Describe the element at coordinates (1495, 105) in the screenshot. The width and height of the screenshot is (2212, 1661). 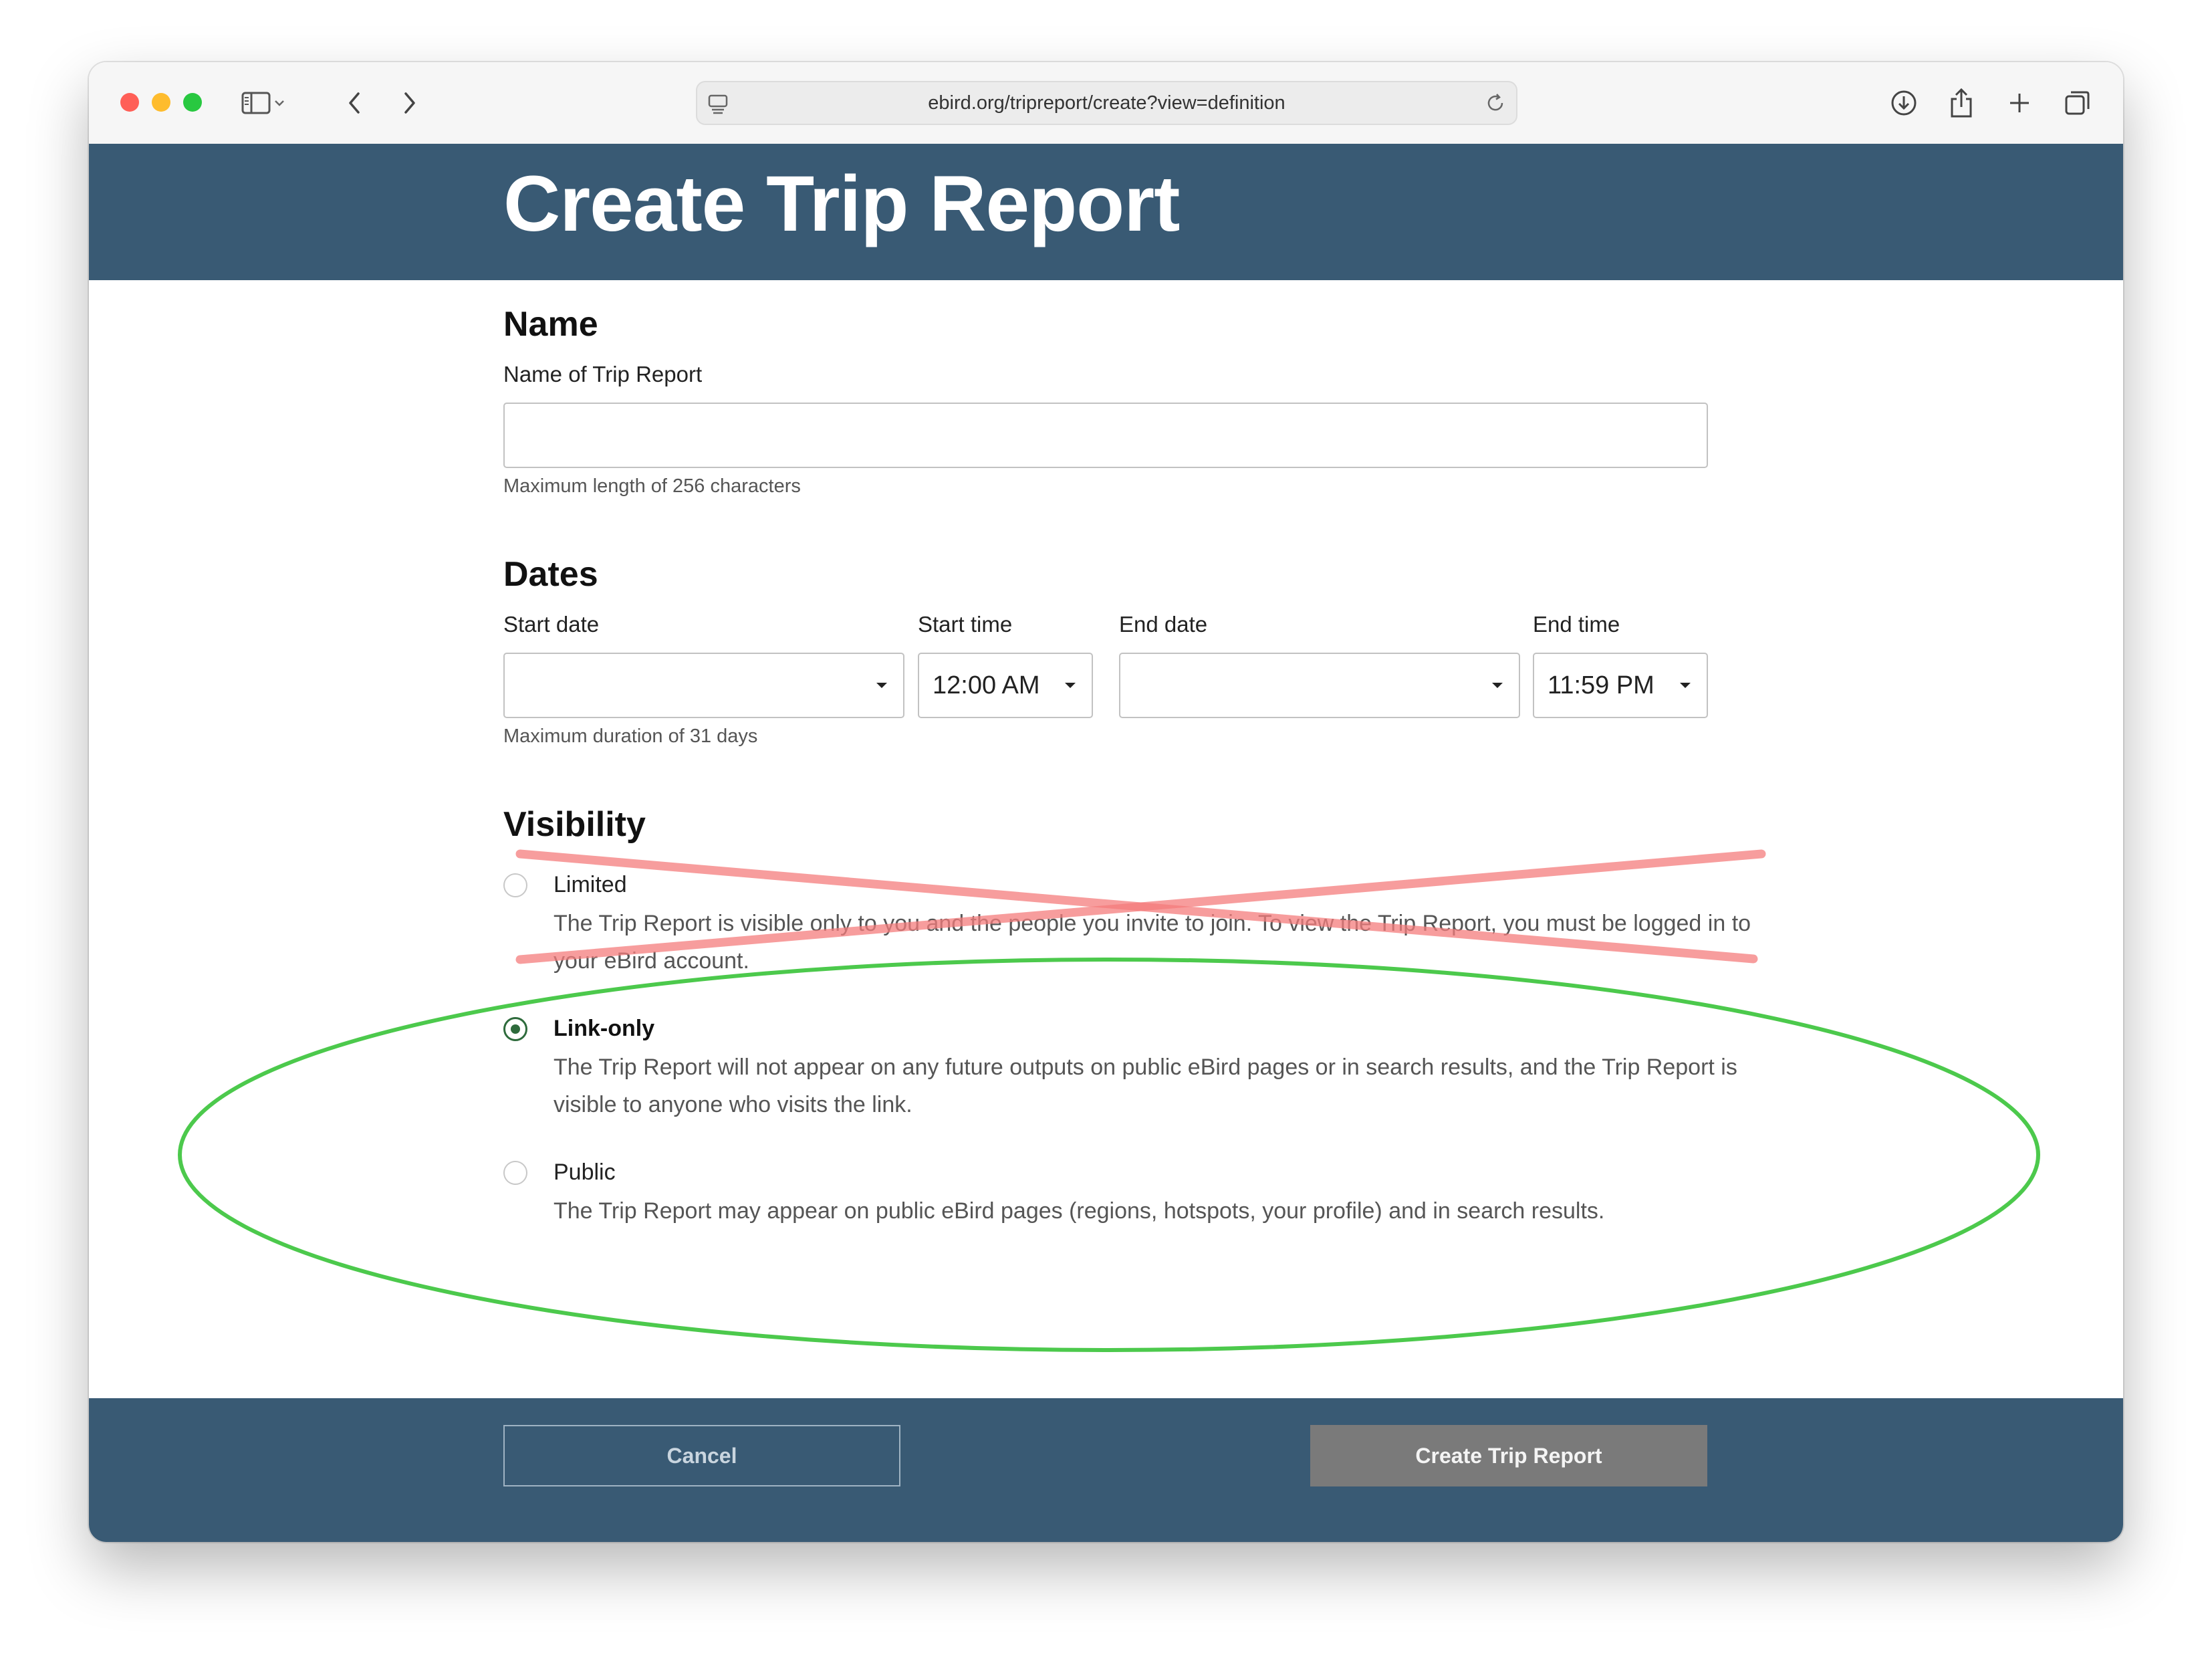
I see `reload-icon` at that location.